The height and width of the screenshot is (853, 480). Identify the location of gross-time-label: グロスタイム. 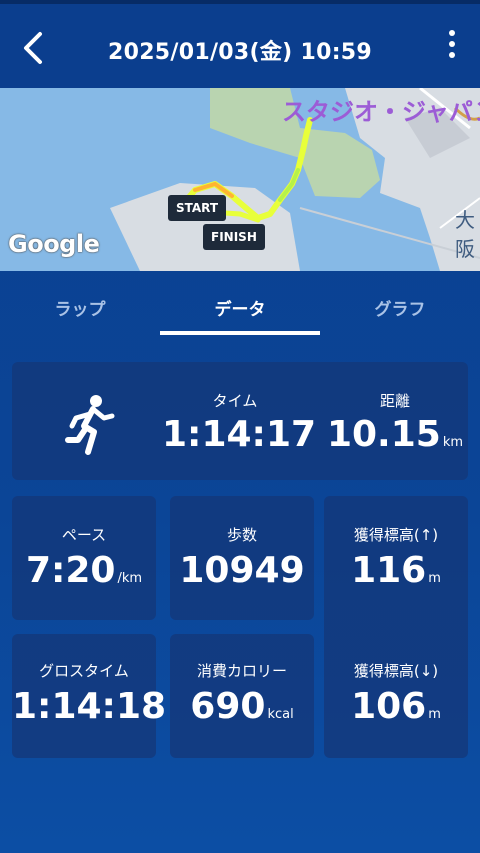
(84, 671).